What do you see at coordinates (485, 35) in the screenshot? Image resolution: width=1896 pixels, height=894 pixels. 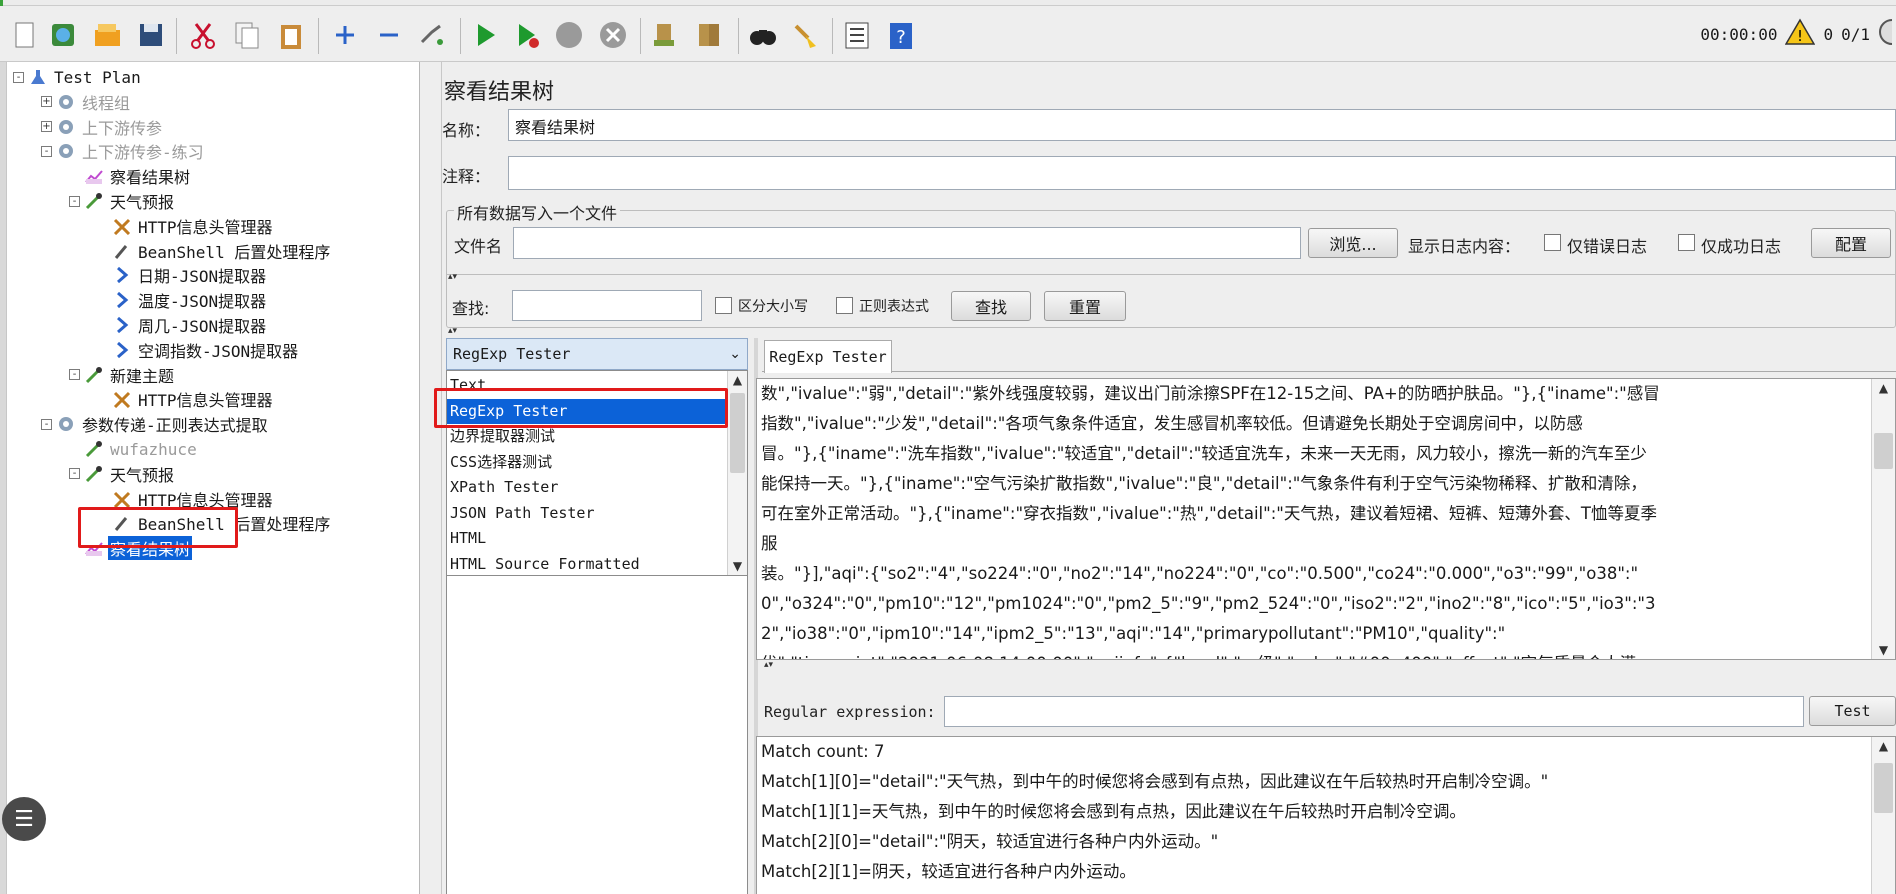 I see `start-icon` at bounding box center [485, 35].